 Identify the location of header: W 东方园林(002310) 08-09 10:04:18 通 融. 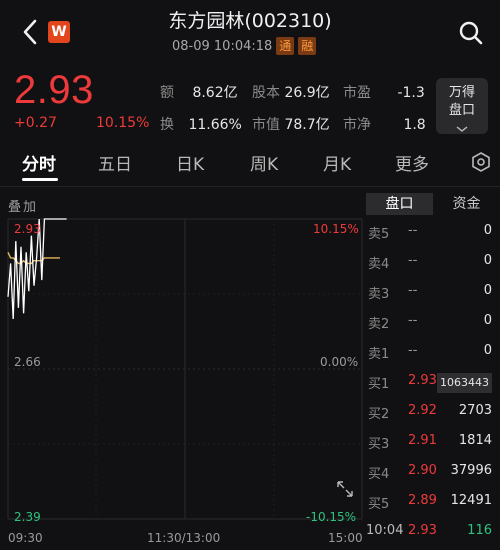
(250, 31).